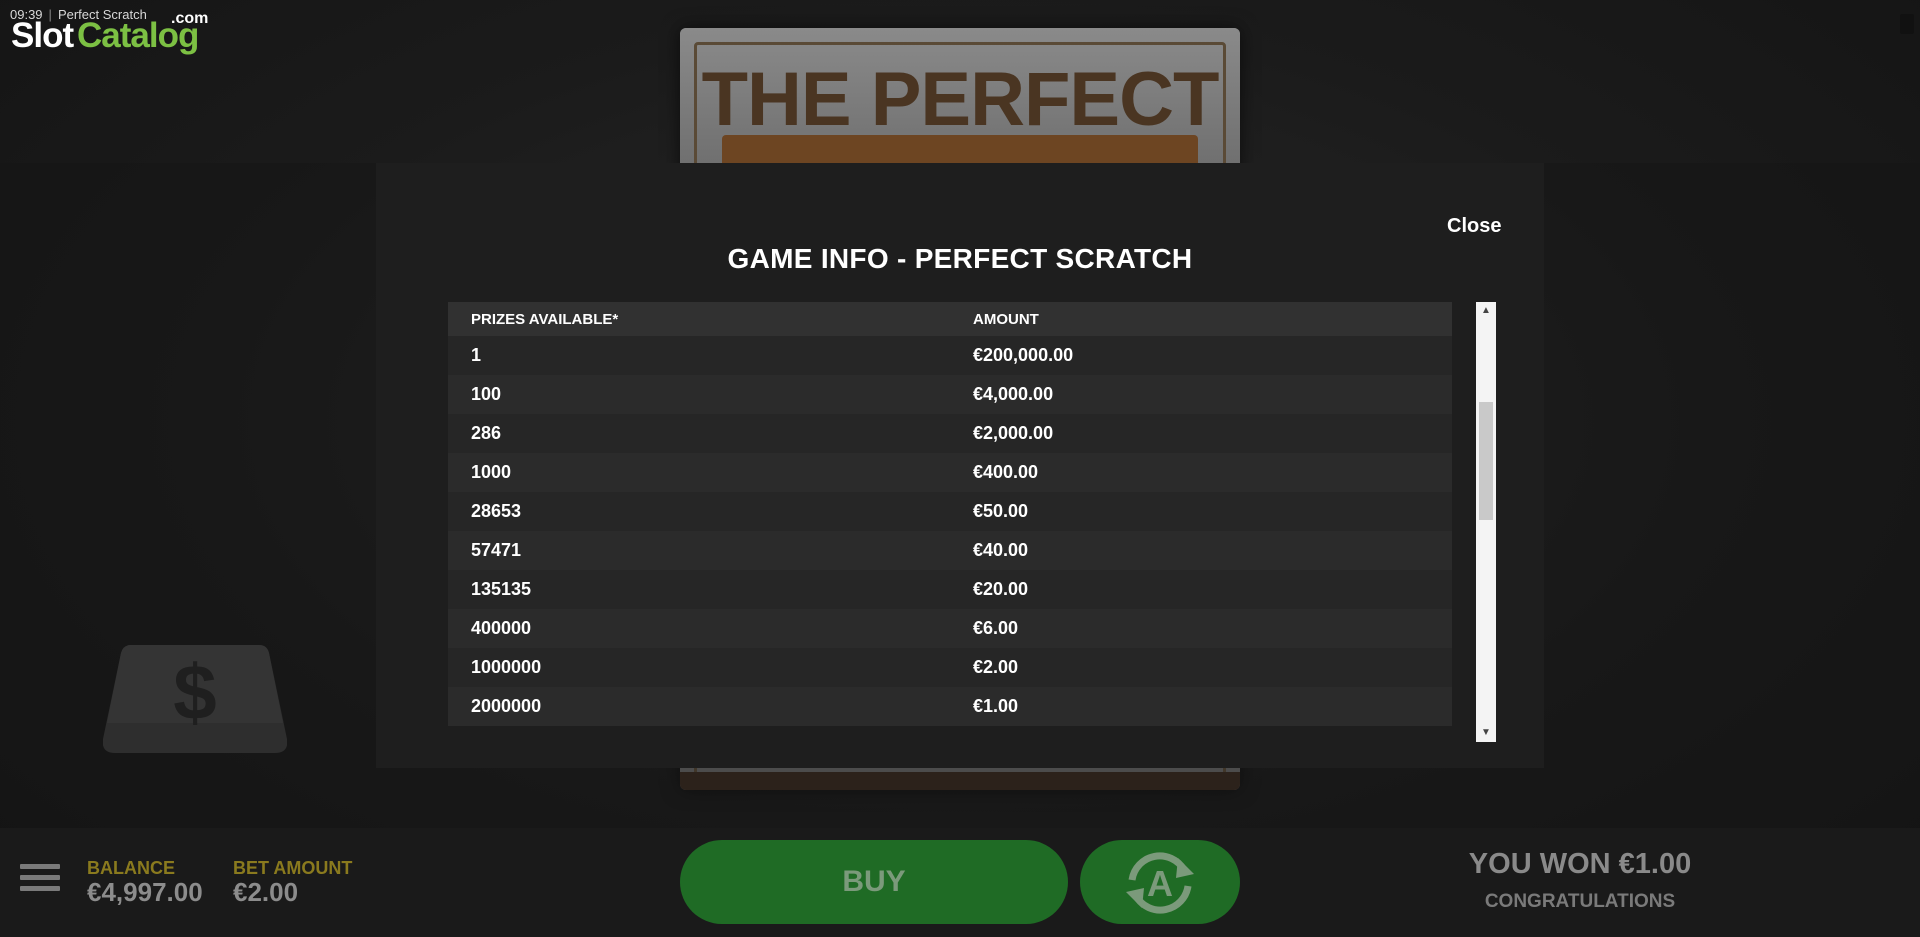 Image resolution: width=1920 pixels, height=937 pixels. What do you see at coordinates (1907, 24) in the screenshot?
I see `corner-marker` at bounding box center [1907, 24].